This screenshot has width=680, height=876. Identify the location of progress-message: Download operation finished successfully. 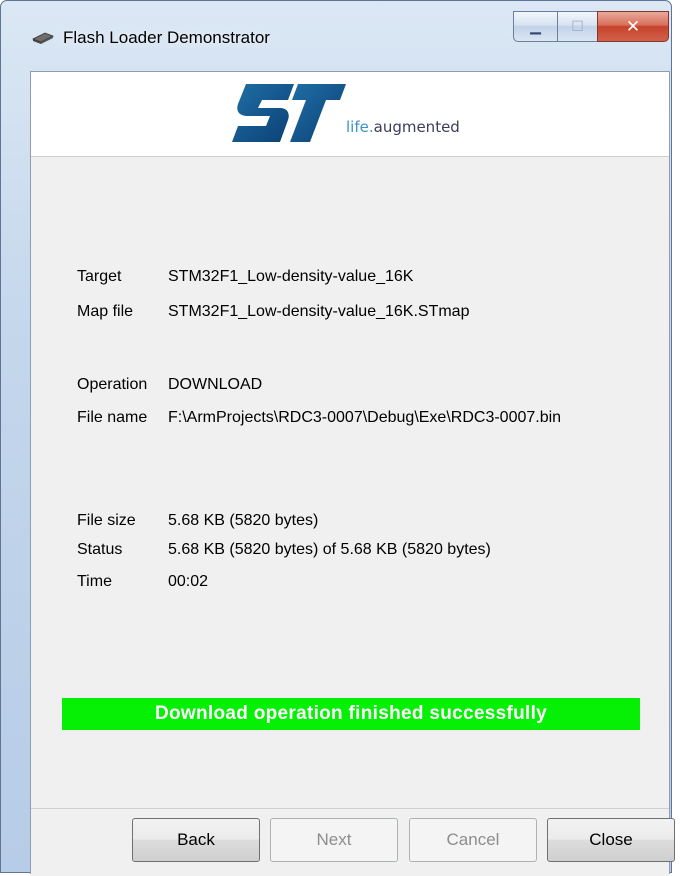
(351, 713).